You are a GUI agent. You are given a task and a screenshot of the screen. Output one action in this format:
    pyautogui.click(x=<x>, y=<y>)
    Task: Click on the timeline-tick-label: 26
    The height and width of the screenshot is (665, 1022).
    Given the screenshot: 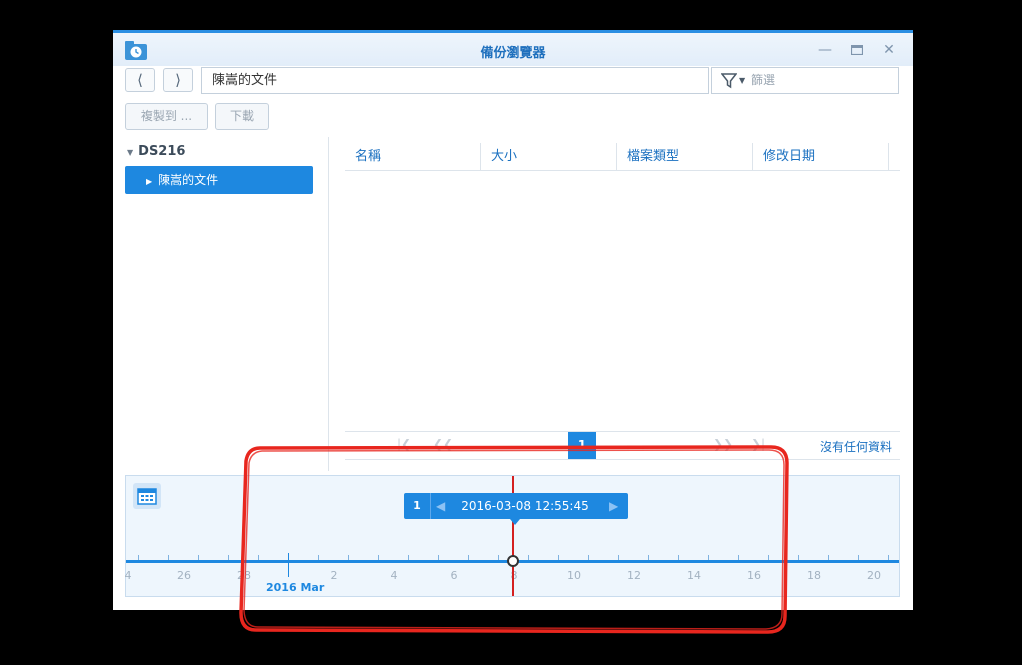 What is the action you would take?
    pyautogui.click(x=184, y=575)
    